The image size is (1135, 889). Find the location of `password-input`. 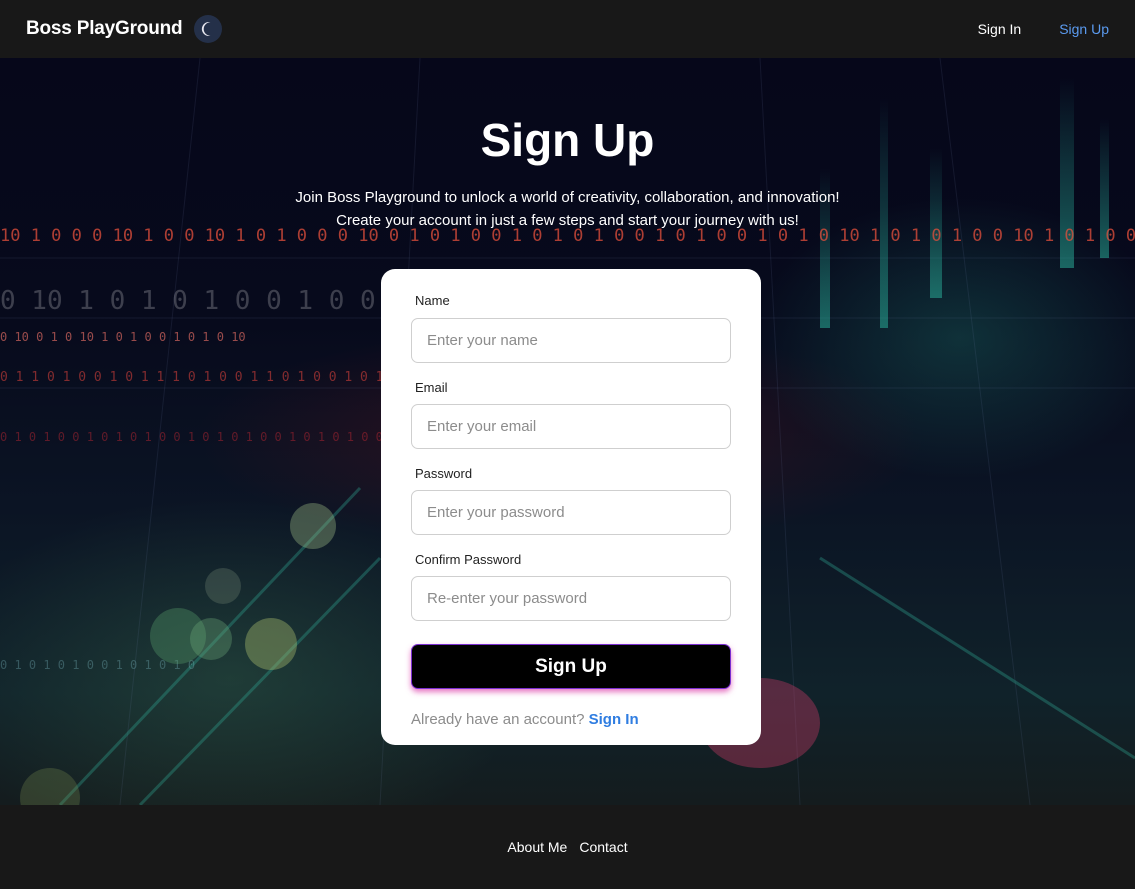

password-input is located at coordinates (571, 512).